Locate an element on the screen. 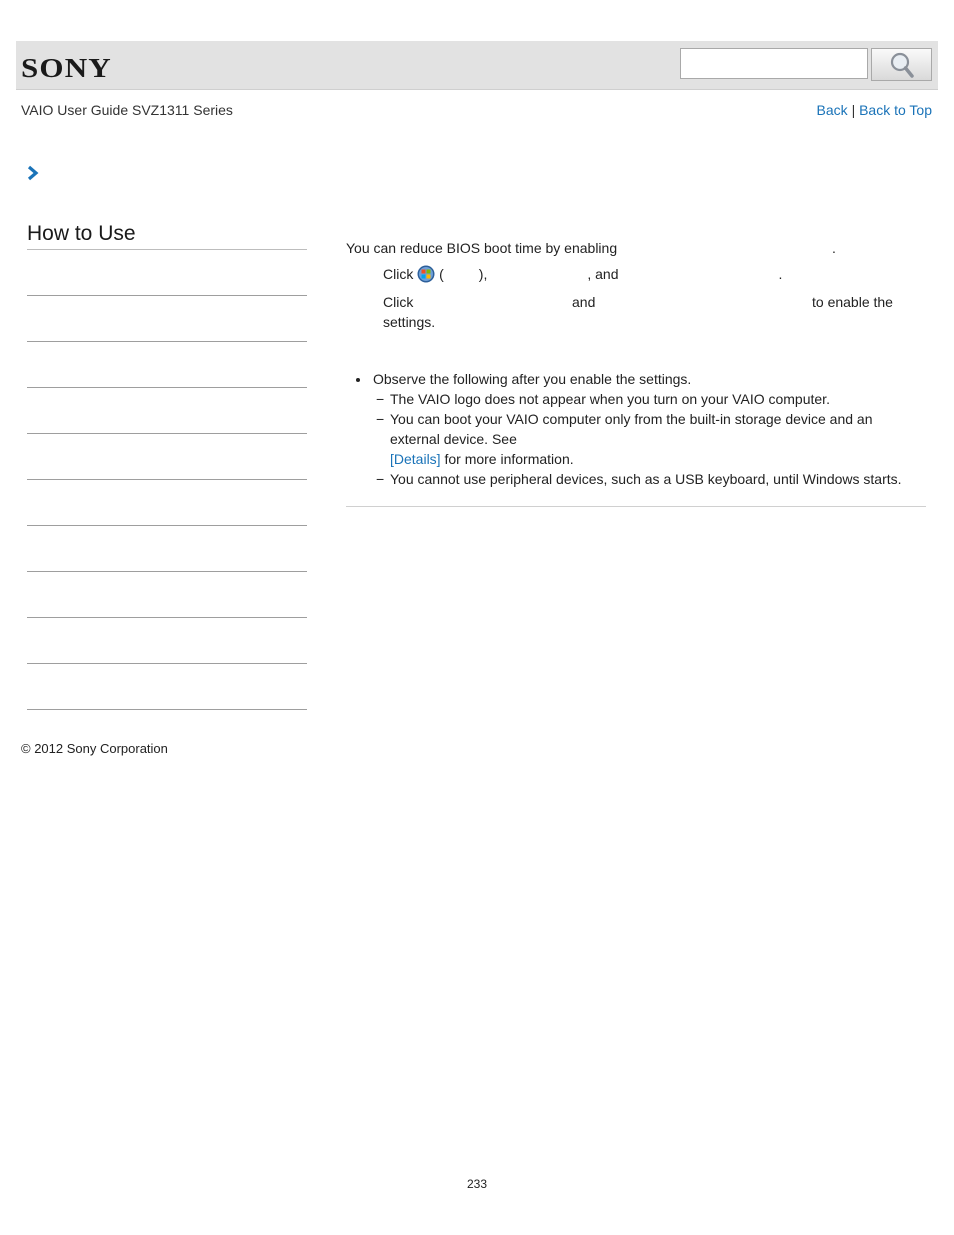  step-1: Click (), , and. is located at coordinates (643, 274).